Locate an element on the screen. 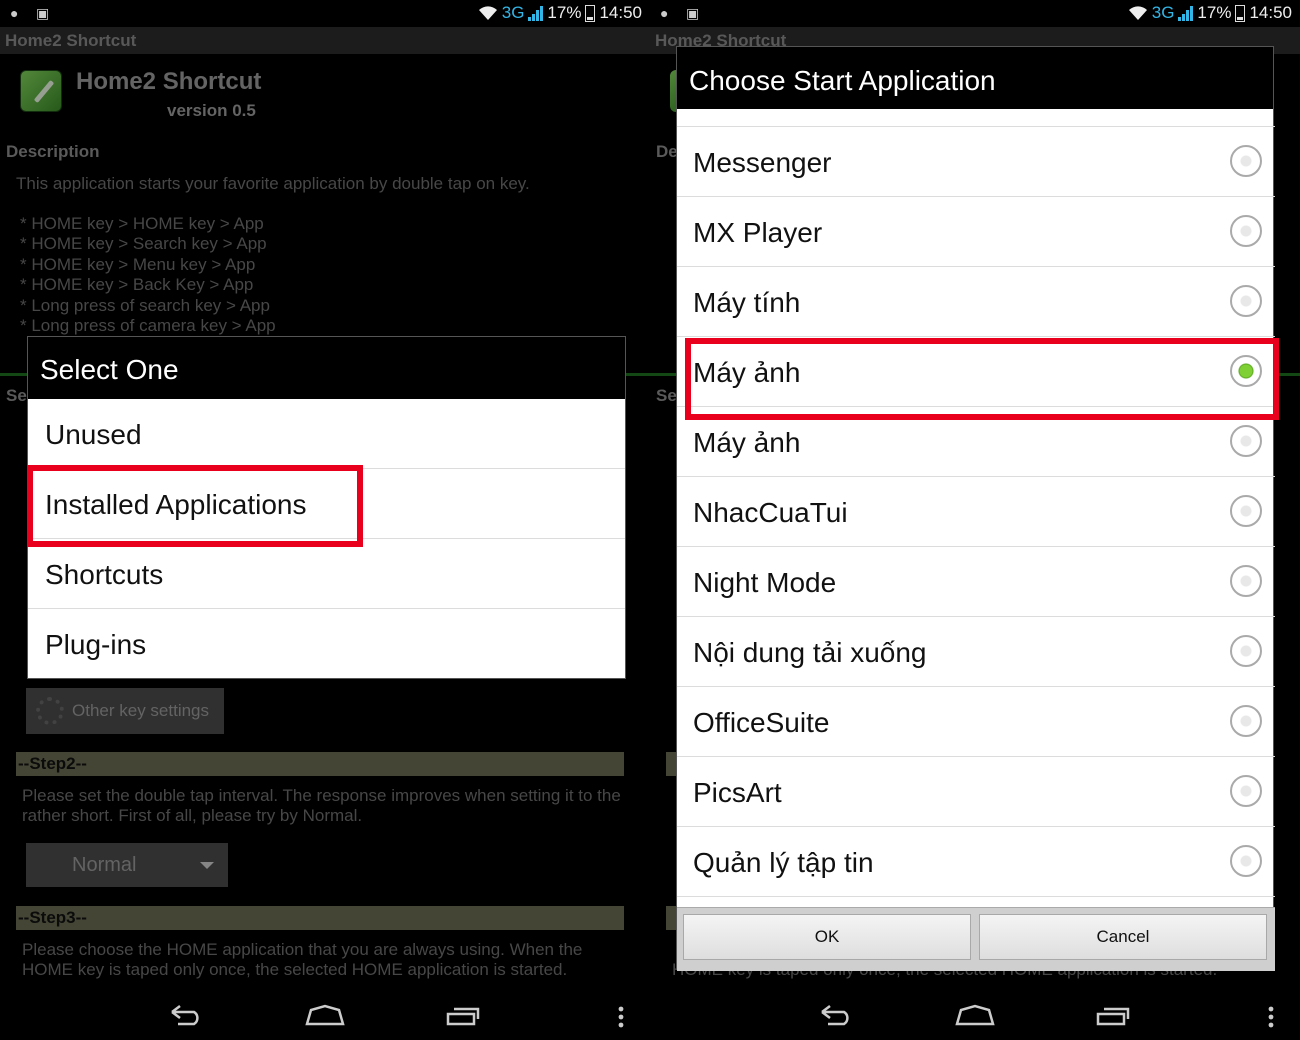 Image resolution: width=1300 pixels, height=1040 pixels. cancel-button: Cancel is located at coordinates (1123, 937).